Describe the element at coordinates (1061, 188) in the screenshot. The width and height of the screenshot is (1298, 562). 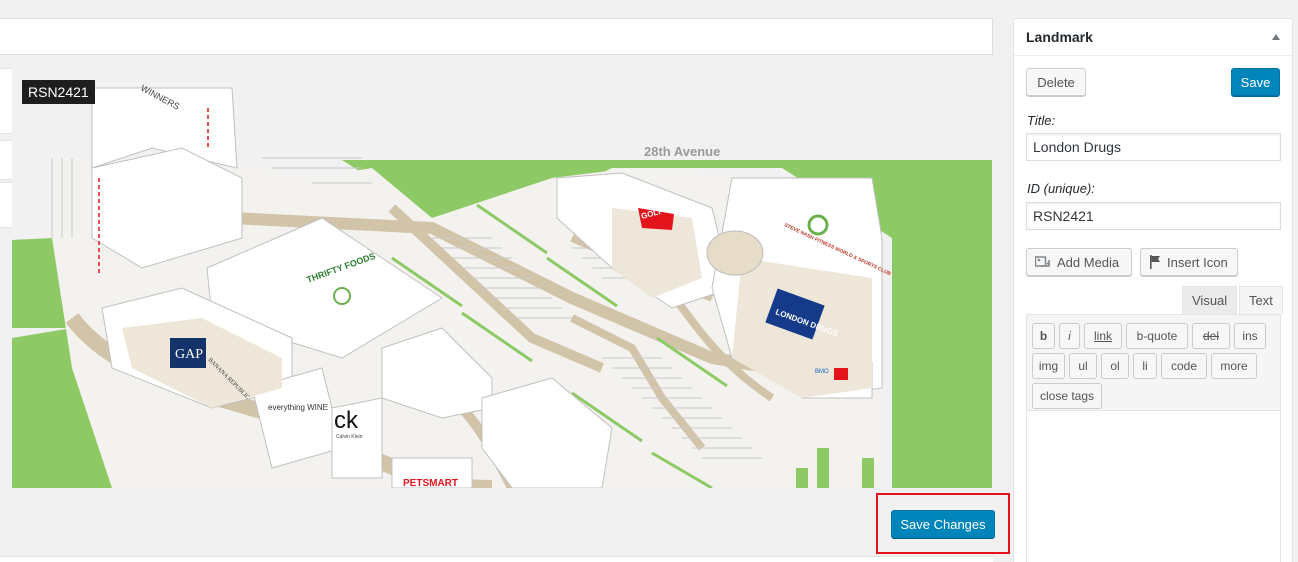
I see `id-label: ID (unique):` at that location.